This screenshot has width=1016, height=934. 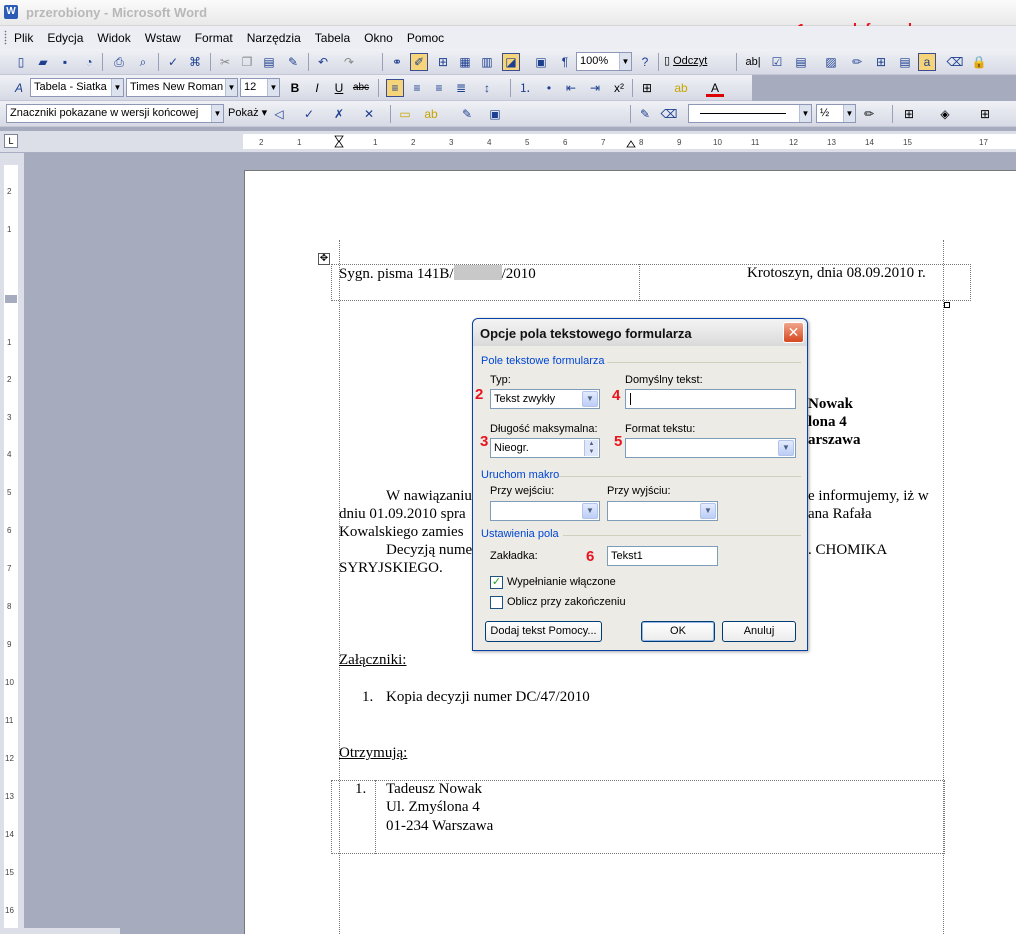 I want to click on ok-button: OK, so click(x=678, y=631).